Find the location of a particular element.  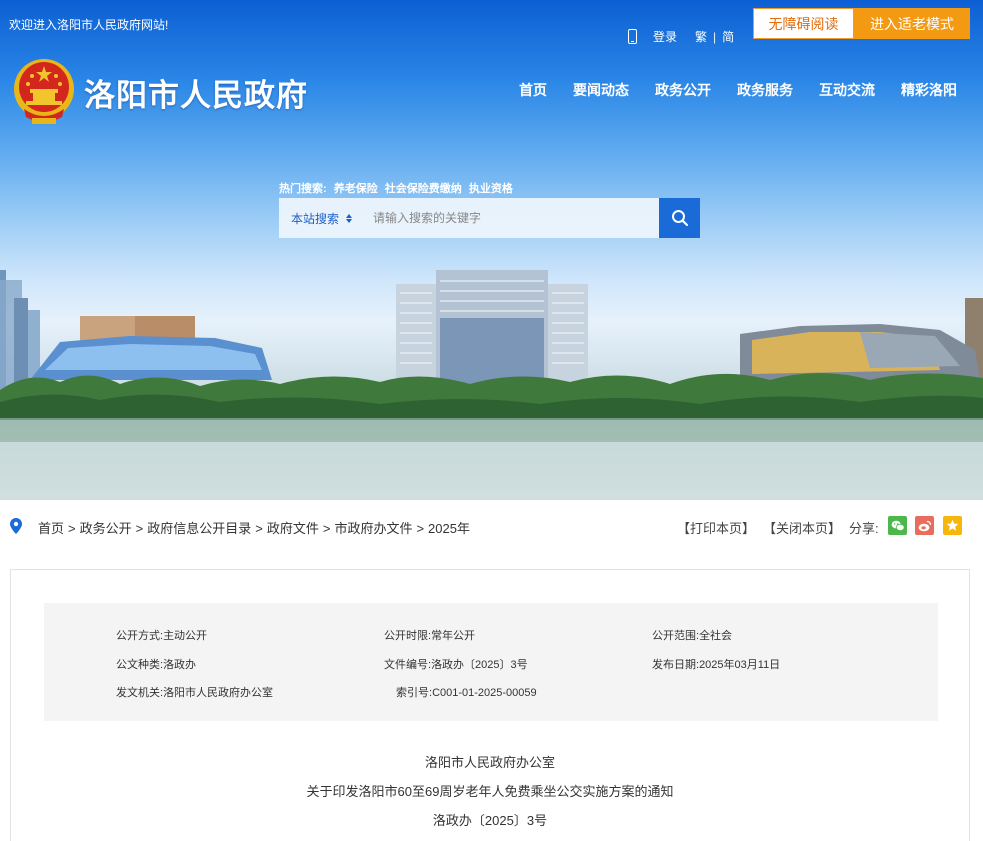

meta-disclosure-method: 公开方式:主动公开 is located at coordinates (161, 635).